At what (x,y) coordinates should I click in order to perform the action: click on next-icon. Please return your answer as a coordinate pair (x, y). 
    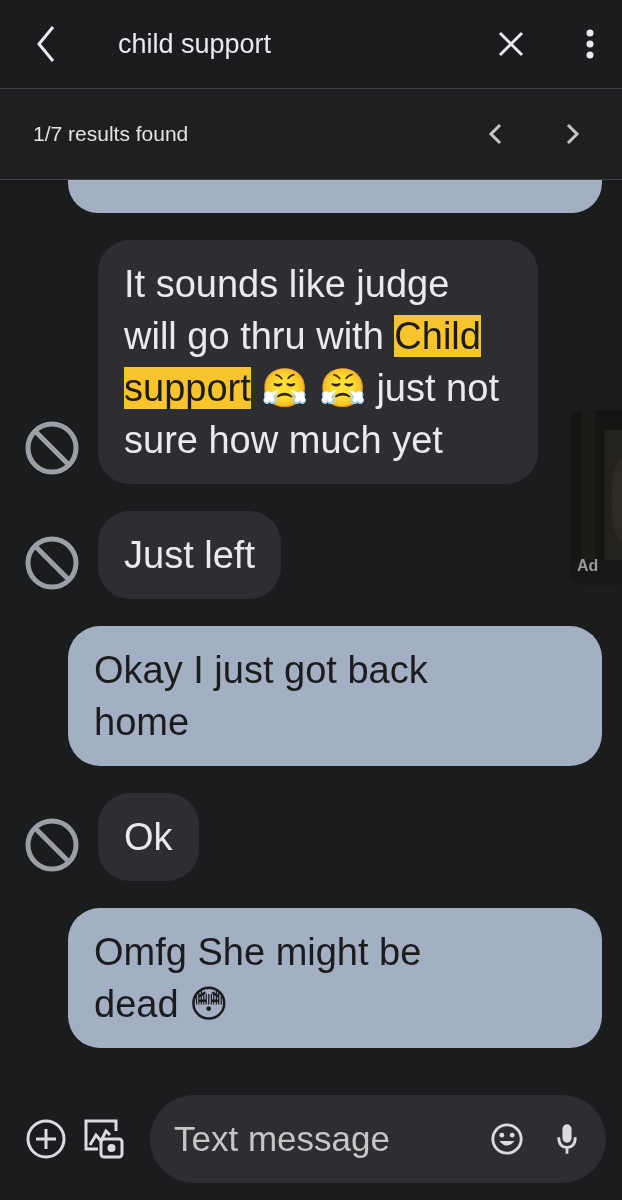
    Looking at the image, I should click on (573, 134).